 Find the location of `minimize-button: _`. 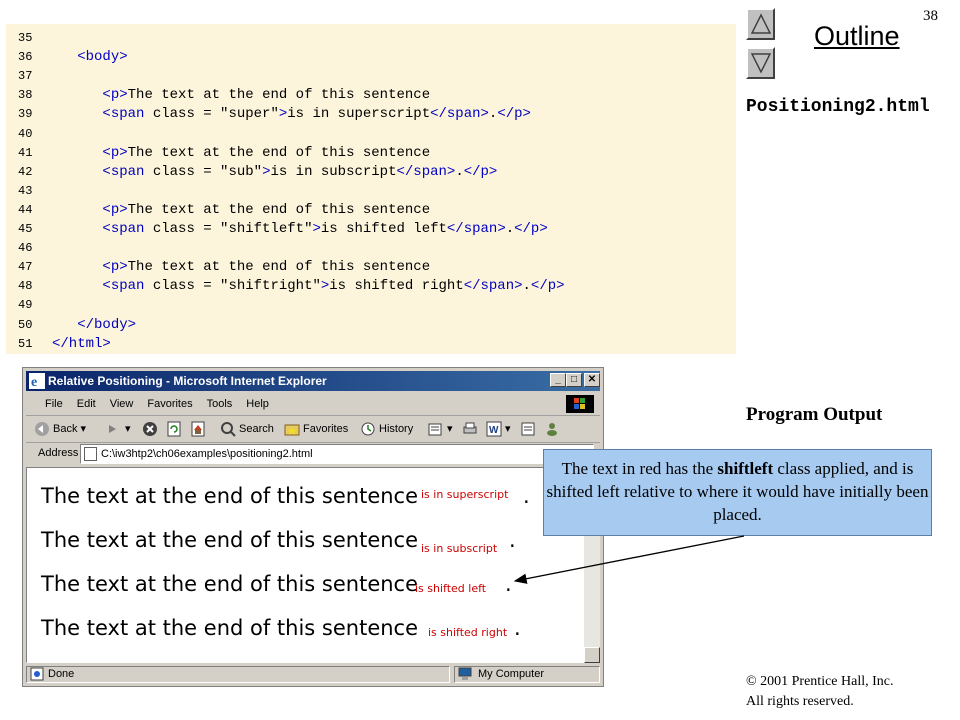

minimize-button: _ is located at coordinates (558, 380).